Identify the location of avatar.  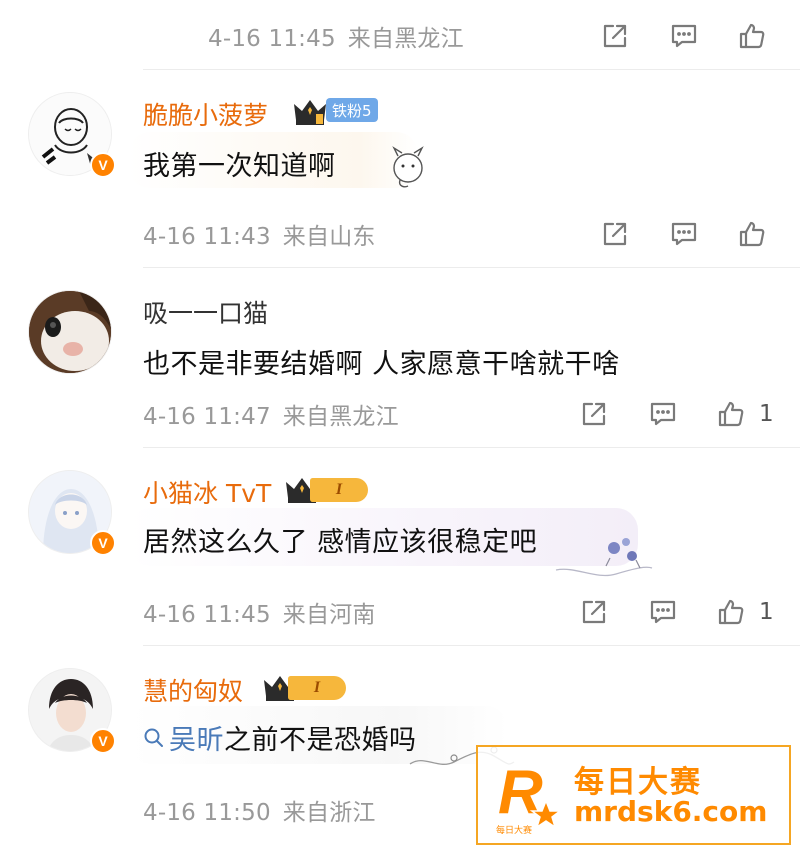
(70, 332).